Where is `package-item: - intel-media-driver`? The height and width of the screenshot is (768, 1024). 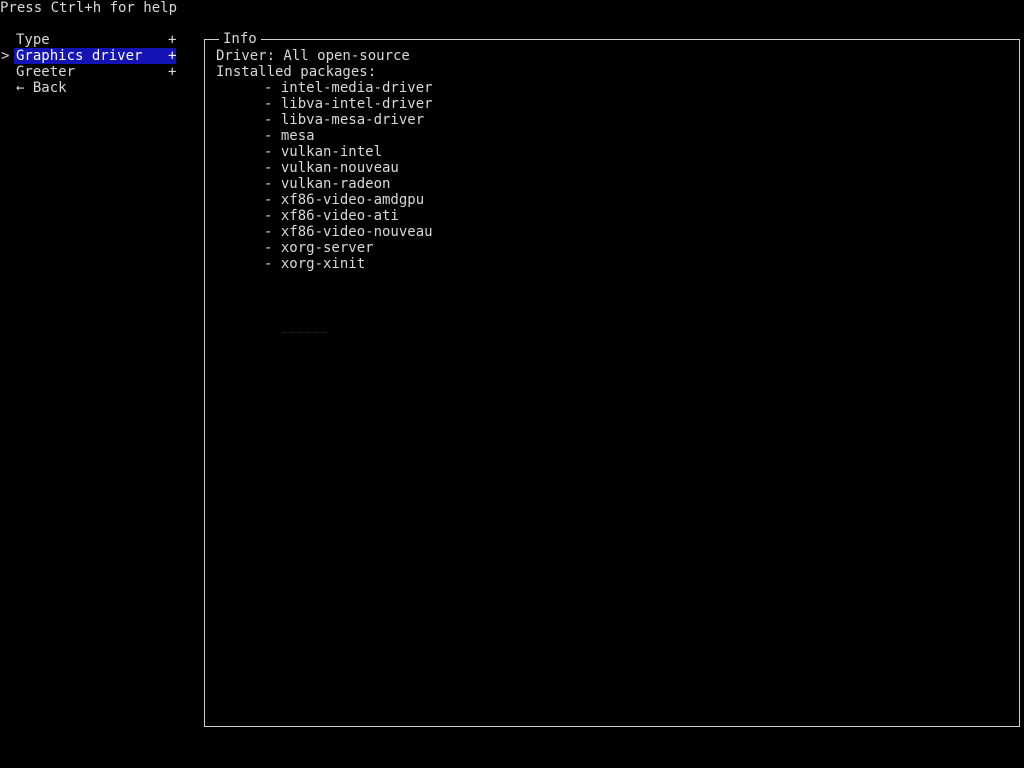 package-item: - intel-media-driver is located at coordinates (348, 88).